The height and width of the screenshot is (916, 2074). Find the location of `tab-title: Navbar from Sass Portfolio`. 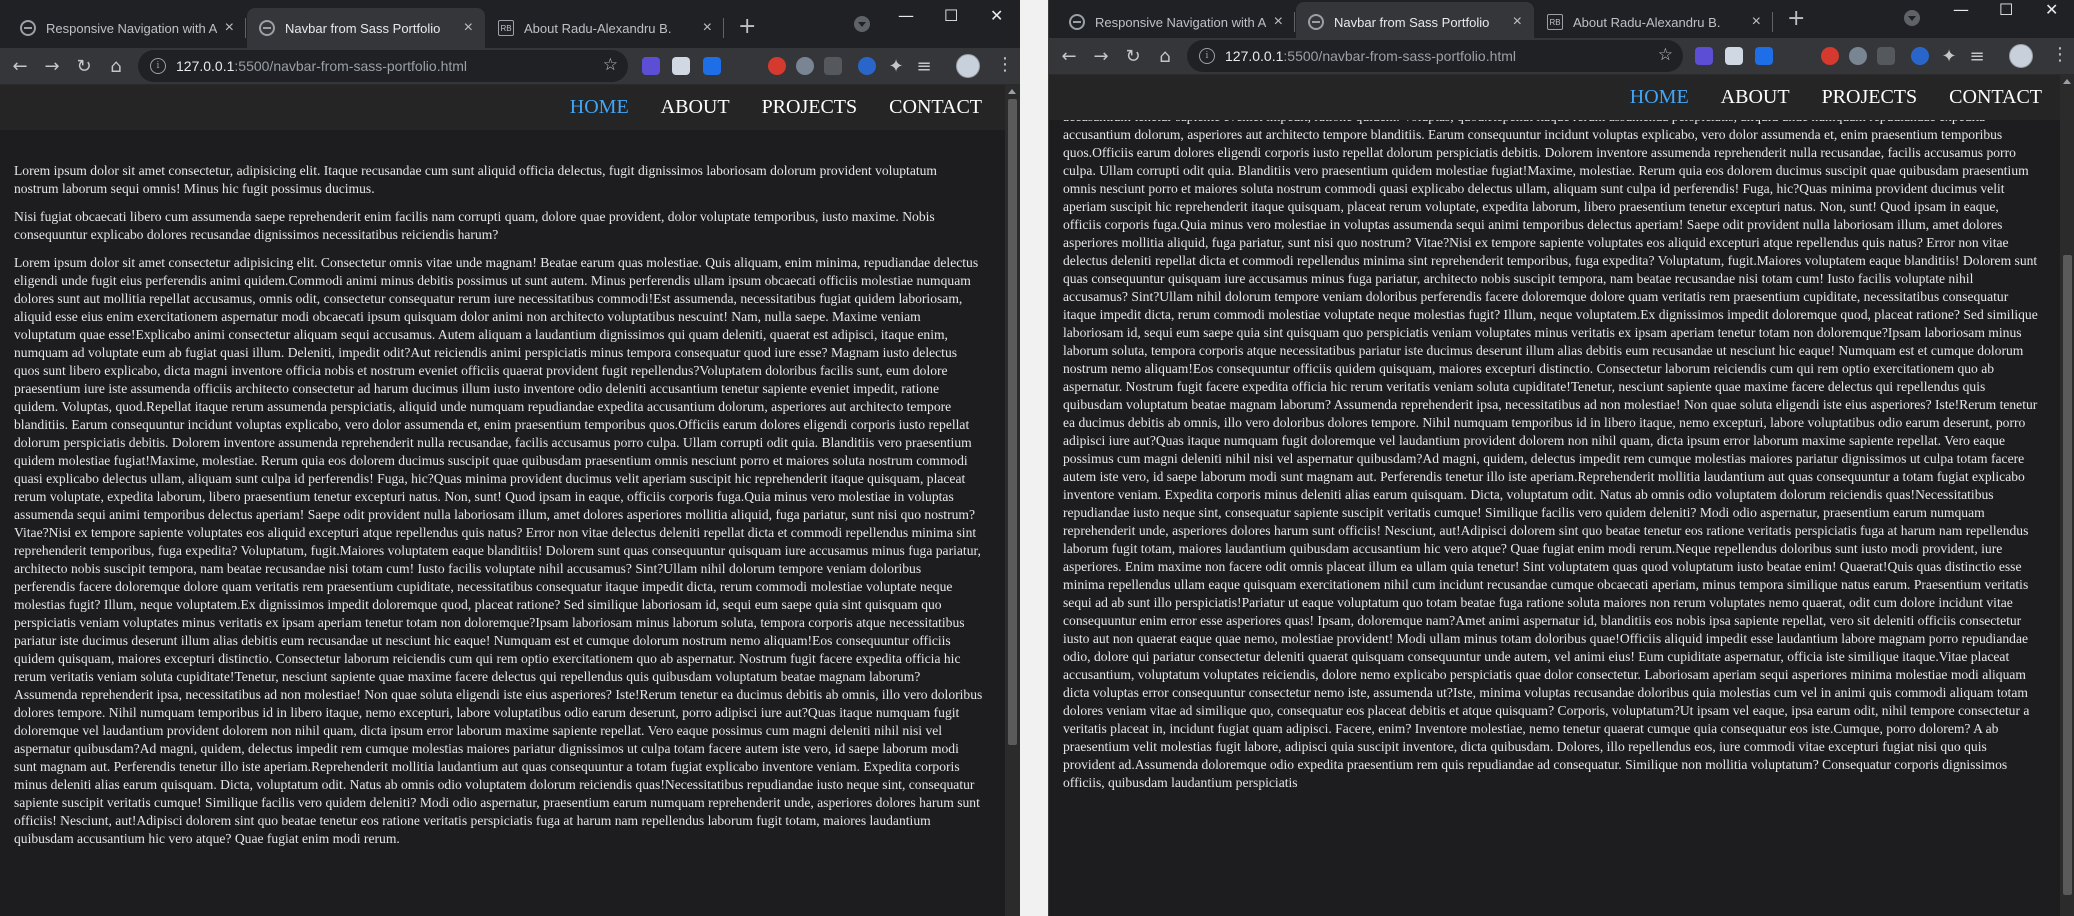

tab-title: Navbar from Sass Portfolio is located at coordinates (1412, 22).